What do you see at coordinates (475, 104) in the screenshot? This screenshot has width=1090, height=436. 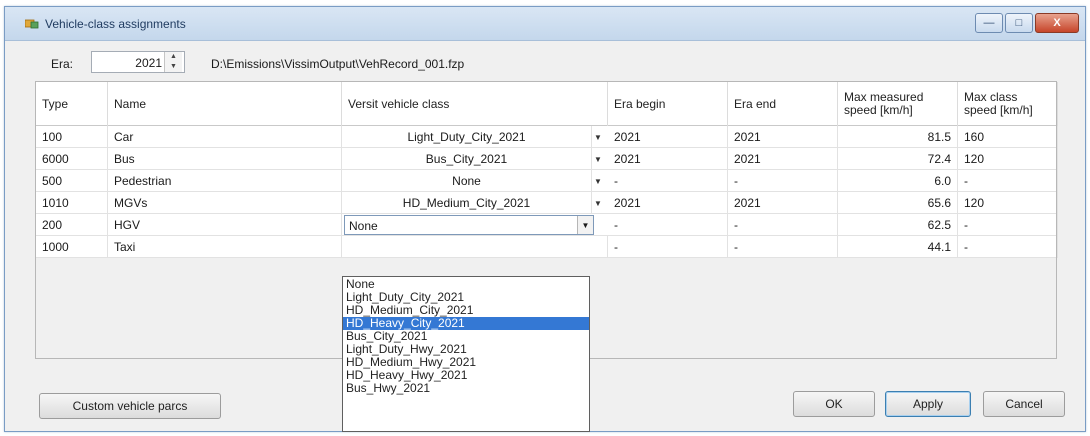 I see `col-versit-class: Versit vehicle class` at bounding box center [475, 104].